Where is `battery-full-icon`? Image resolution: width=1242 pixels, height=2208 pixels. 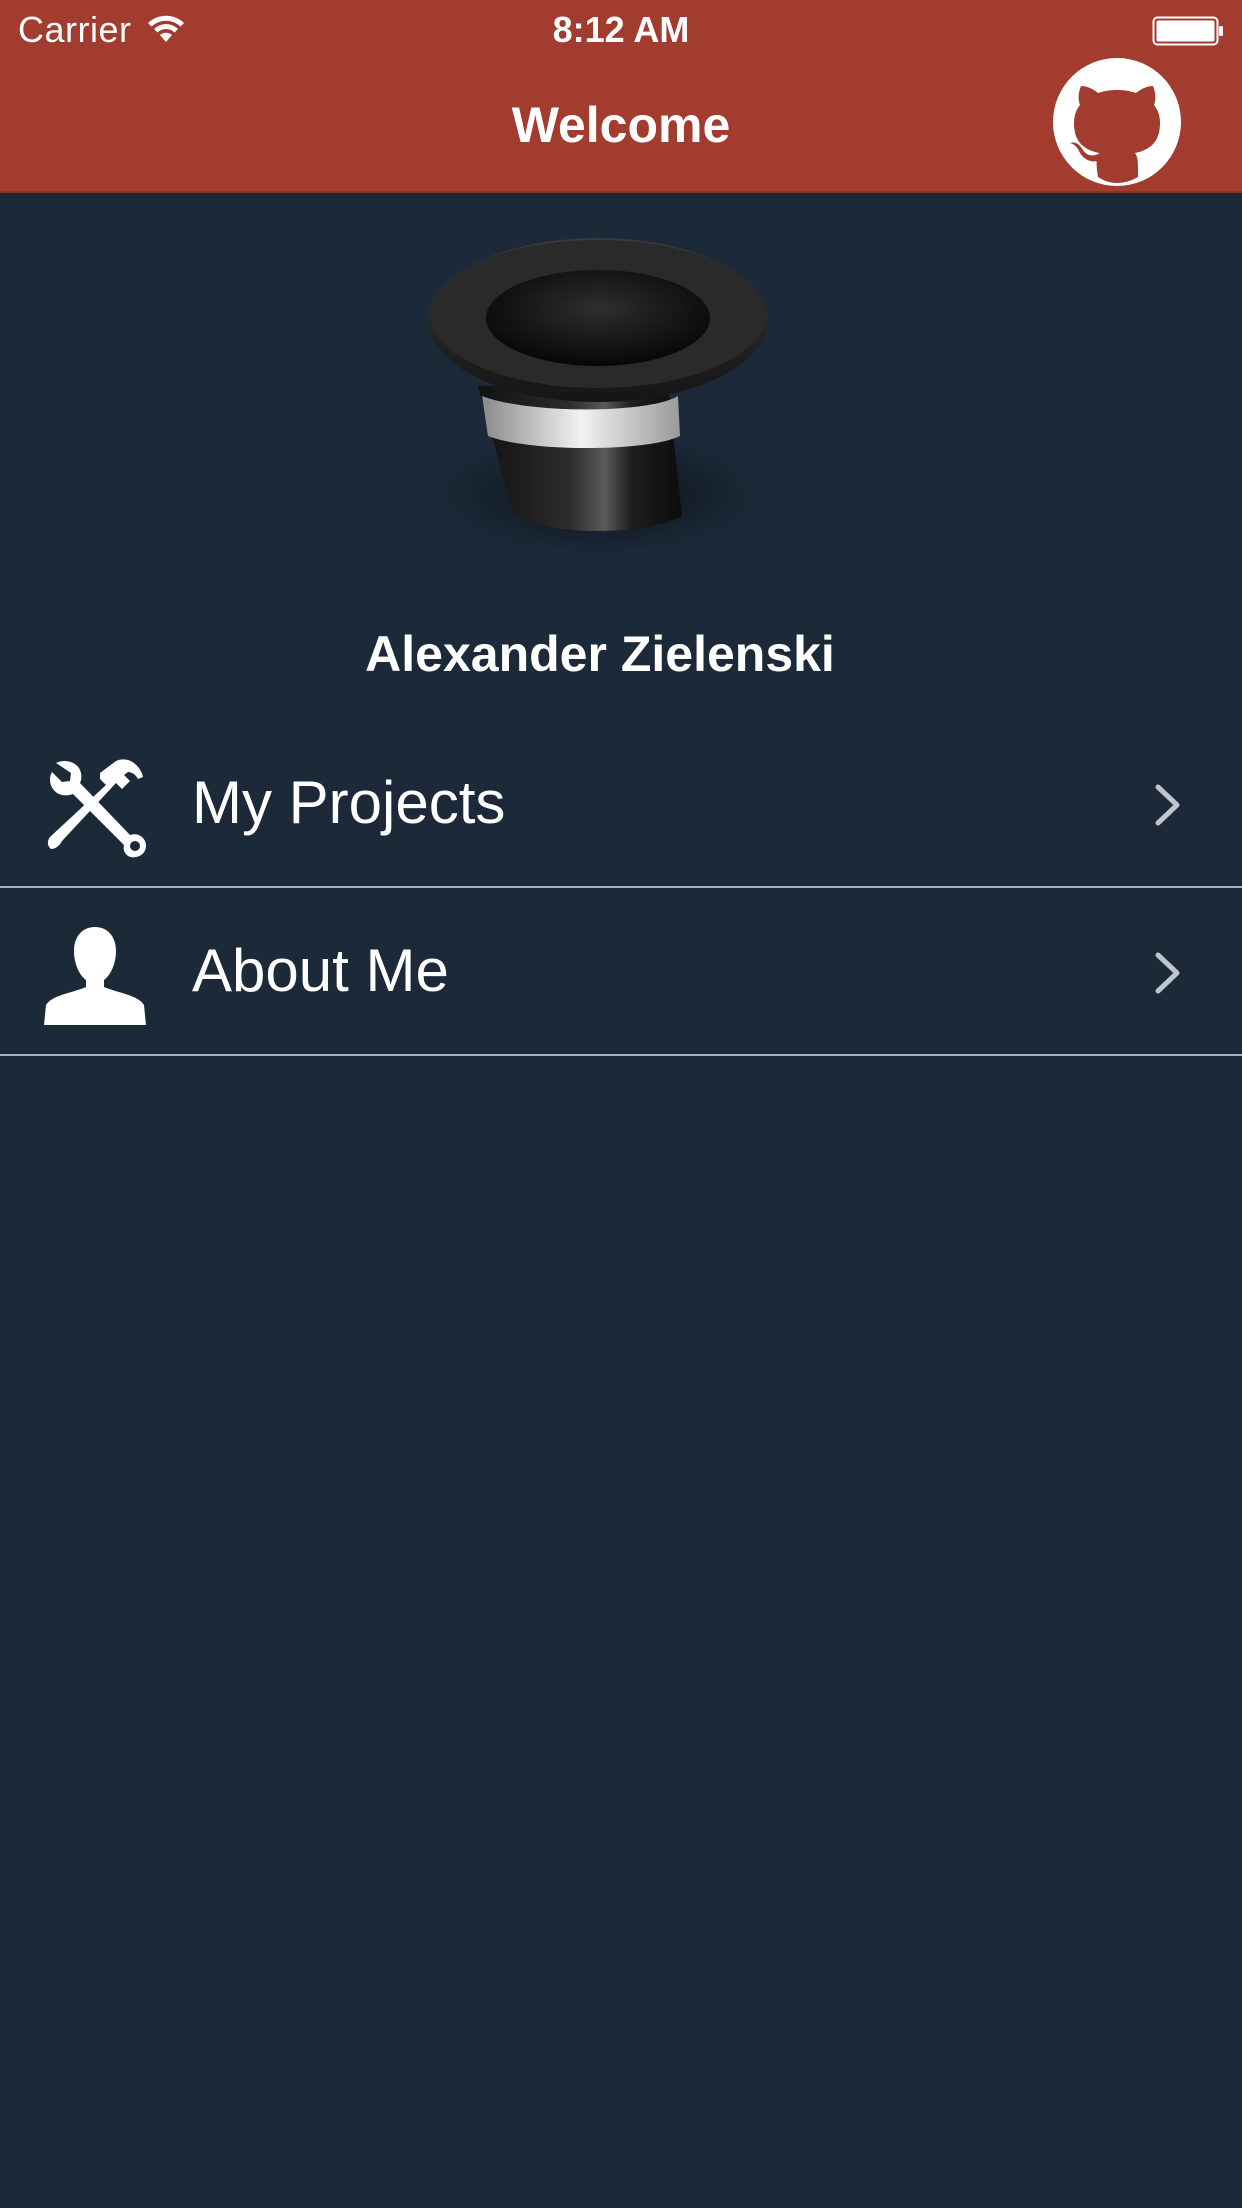 battery-full-icon is located at coordinates (1187, 31).